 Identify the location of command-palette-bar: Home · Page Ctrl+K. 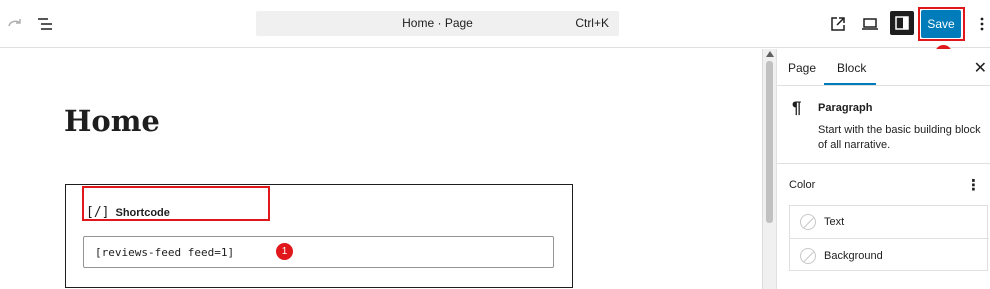
(437, 23).